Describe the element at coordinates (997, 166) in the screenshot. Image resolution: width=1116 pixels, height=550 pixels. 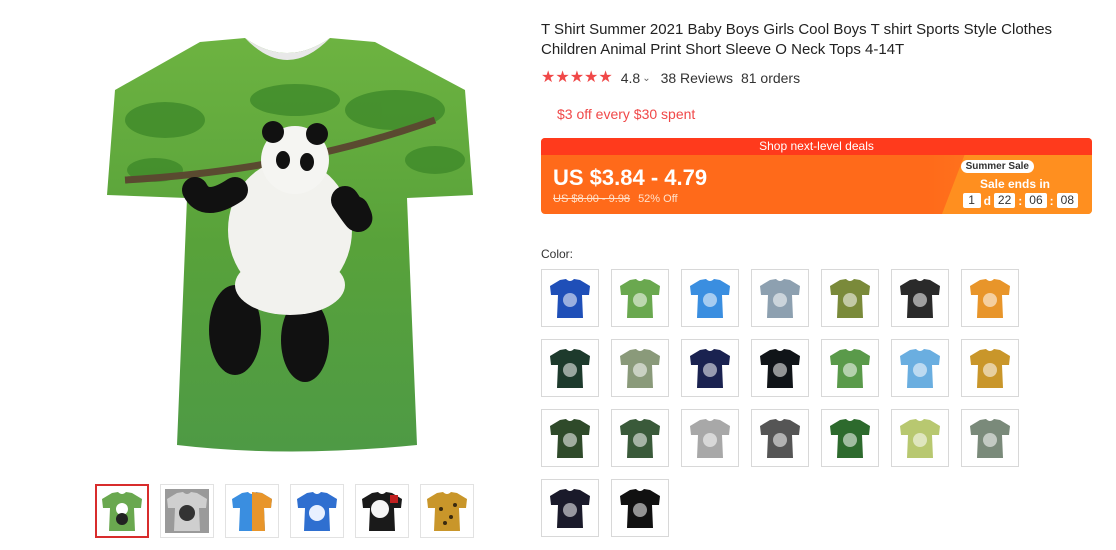
I see `summer-sale-badge: Summer Sale` at that location.